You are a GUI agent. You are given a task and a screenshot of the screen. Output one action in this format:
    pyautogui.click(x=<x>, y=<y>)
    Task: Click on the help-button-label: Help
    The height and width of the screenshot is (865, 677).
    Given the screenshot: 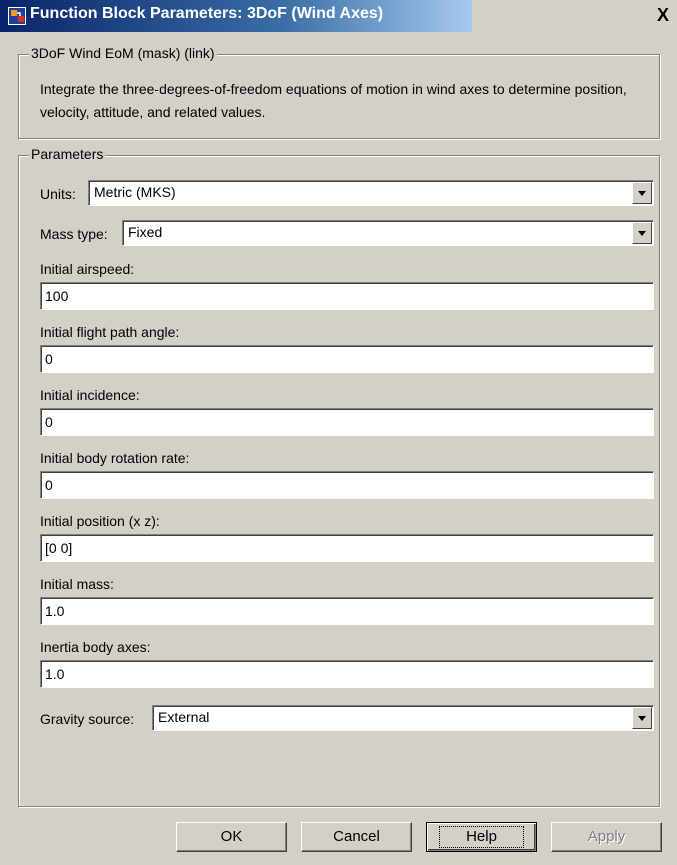 What is the action you would take?
    pyautogui.click(x=481, y=837)
    